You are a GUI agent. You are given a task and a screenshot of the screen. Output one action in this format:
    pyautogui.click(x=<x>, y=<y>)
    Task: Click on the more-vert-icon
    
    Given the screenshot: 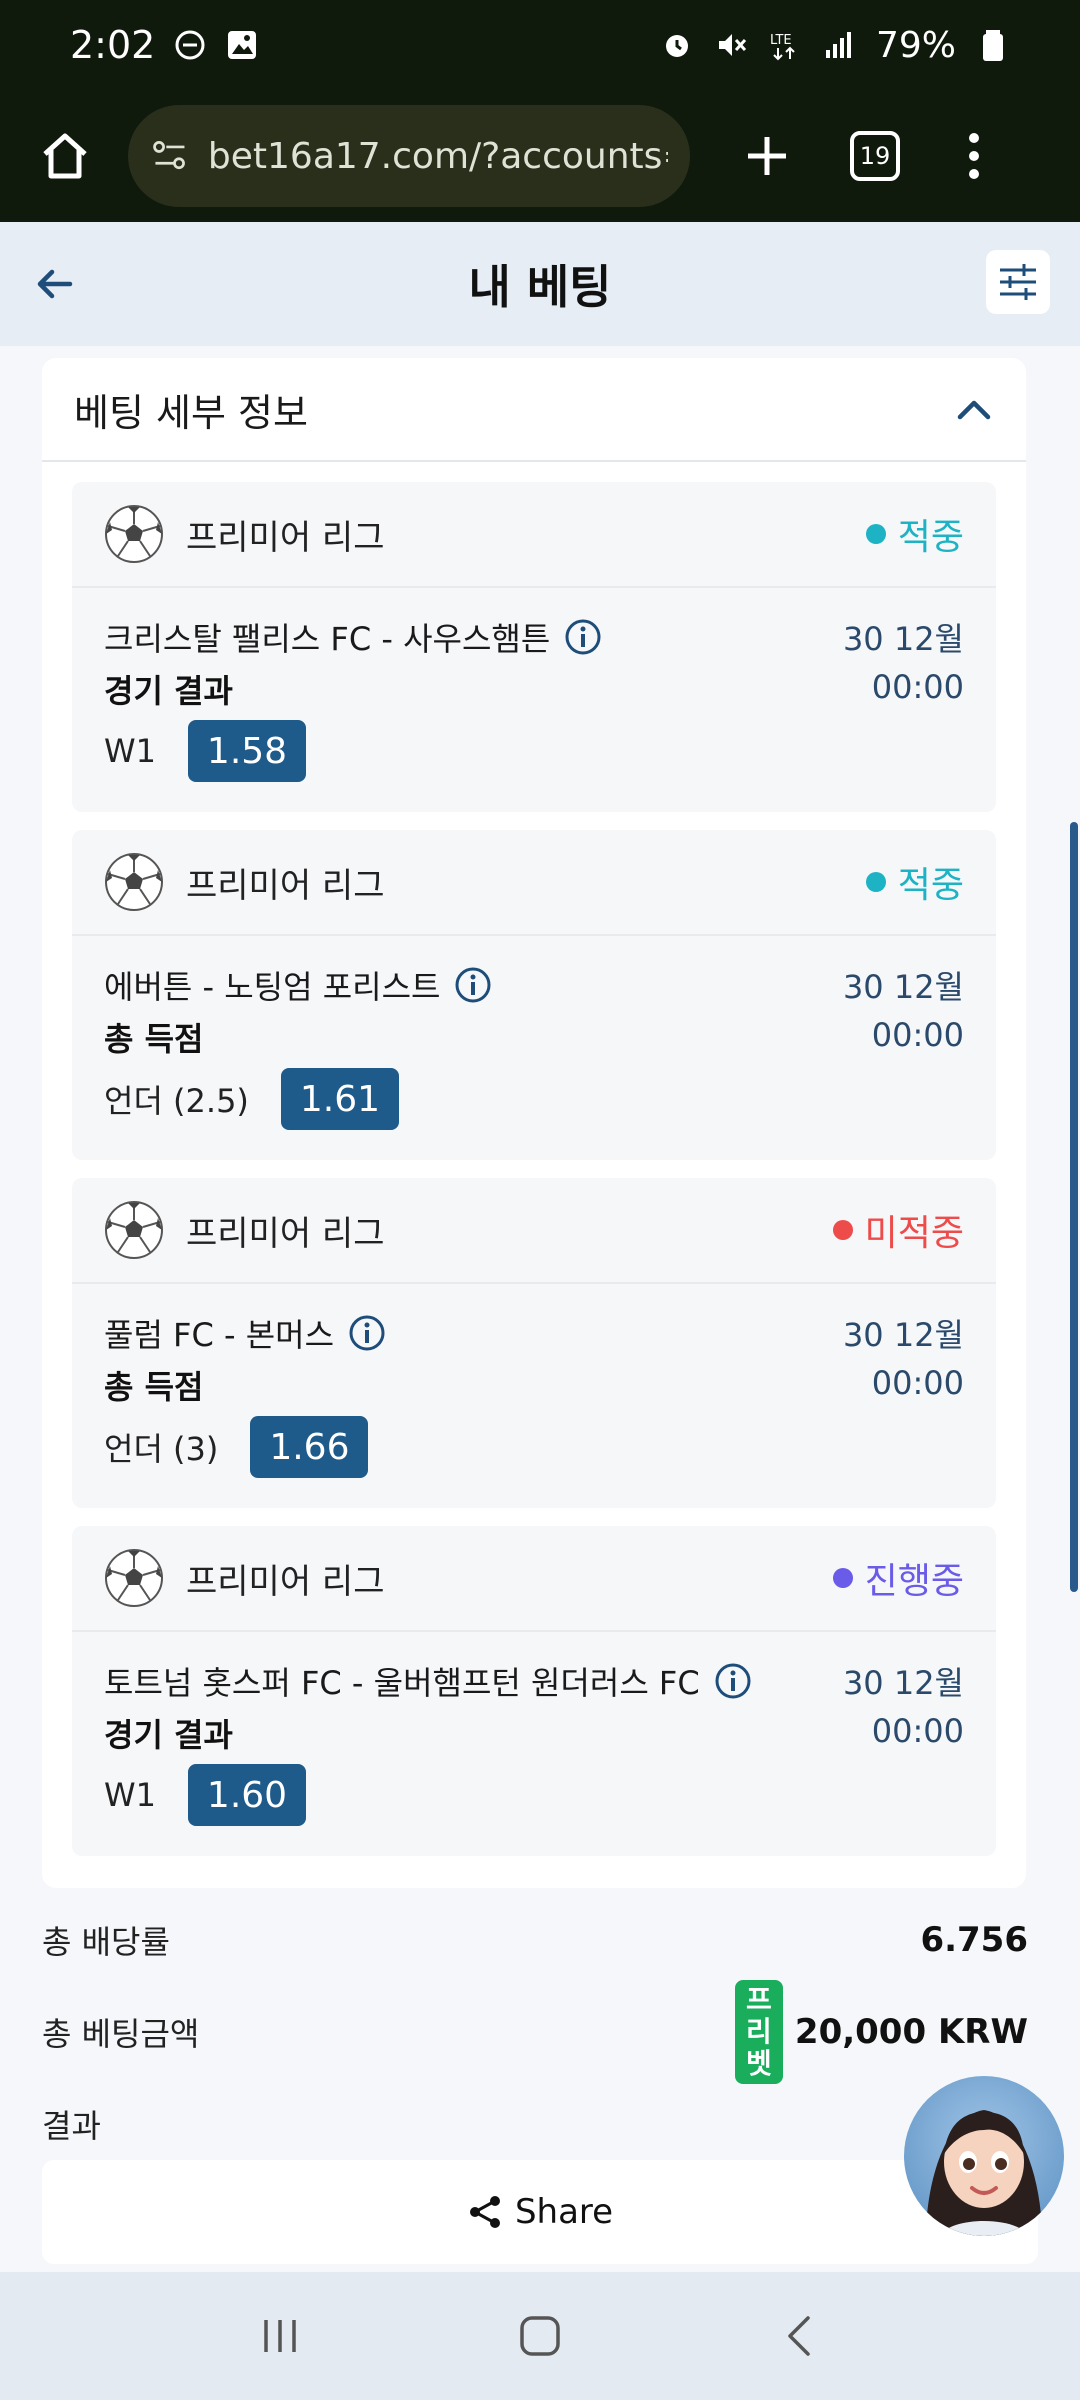 What is the action you would take?
    pyautogui.click(x=974, y=156)
    